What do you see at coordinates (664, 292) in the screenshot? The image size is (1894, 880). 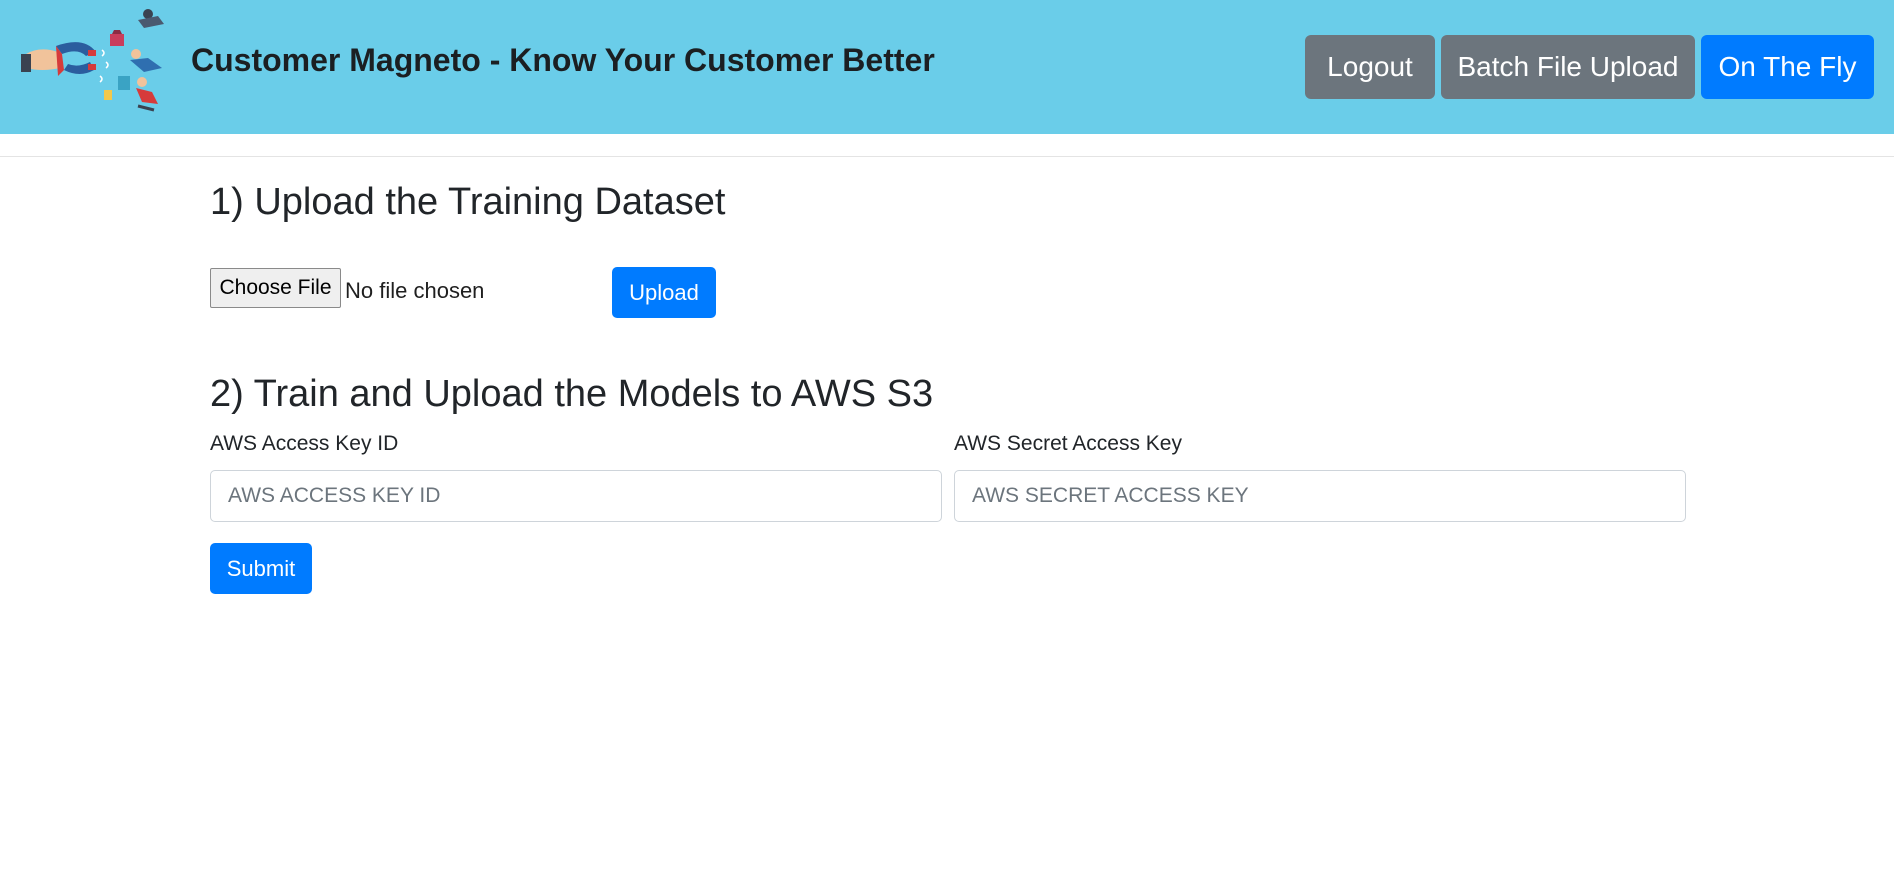 I see `upload-button: Upload` at bounding box center [664, 292].